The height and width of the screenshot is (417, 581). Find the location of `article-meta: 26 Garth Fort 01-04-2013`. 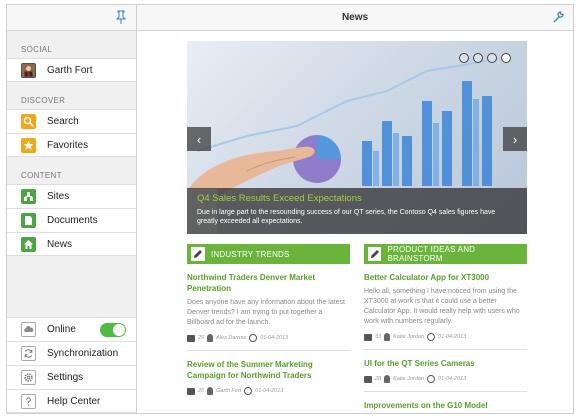

article-meta: 26 Garth Fort 01-04-2013 is located at coordinates (268, 391).